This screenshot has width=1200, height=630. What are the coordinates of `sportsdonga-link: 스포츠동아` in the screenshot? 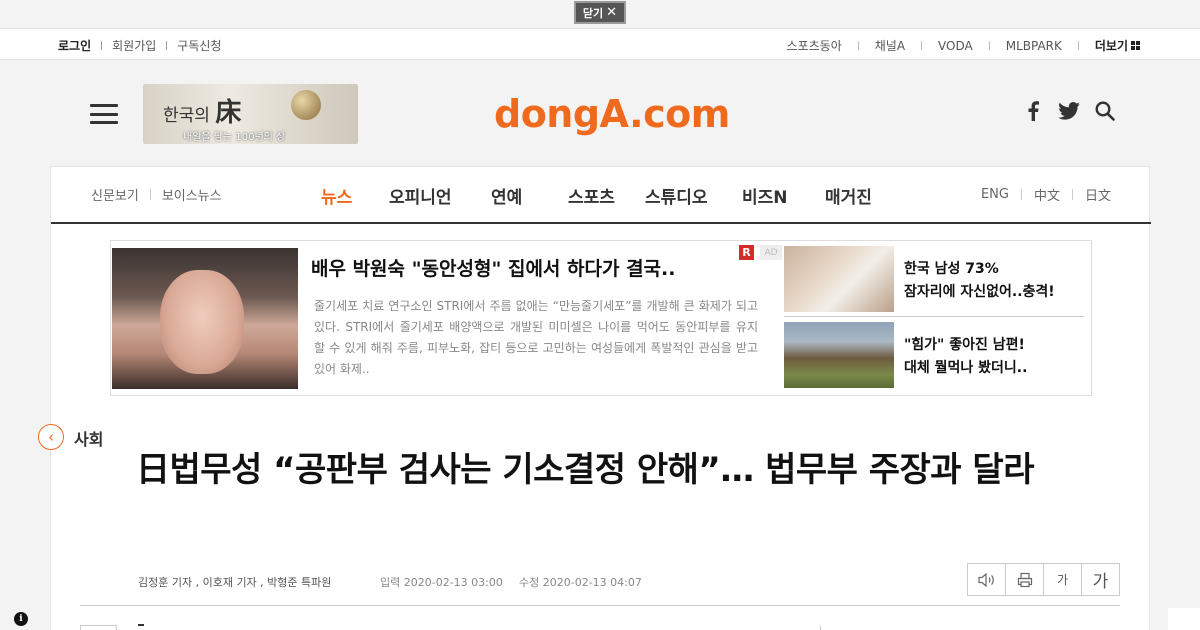 It's located at (814, 45).